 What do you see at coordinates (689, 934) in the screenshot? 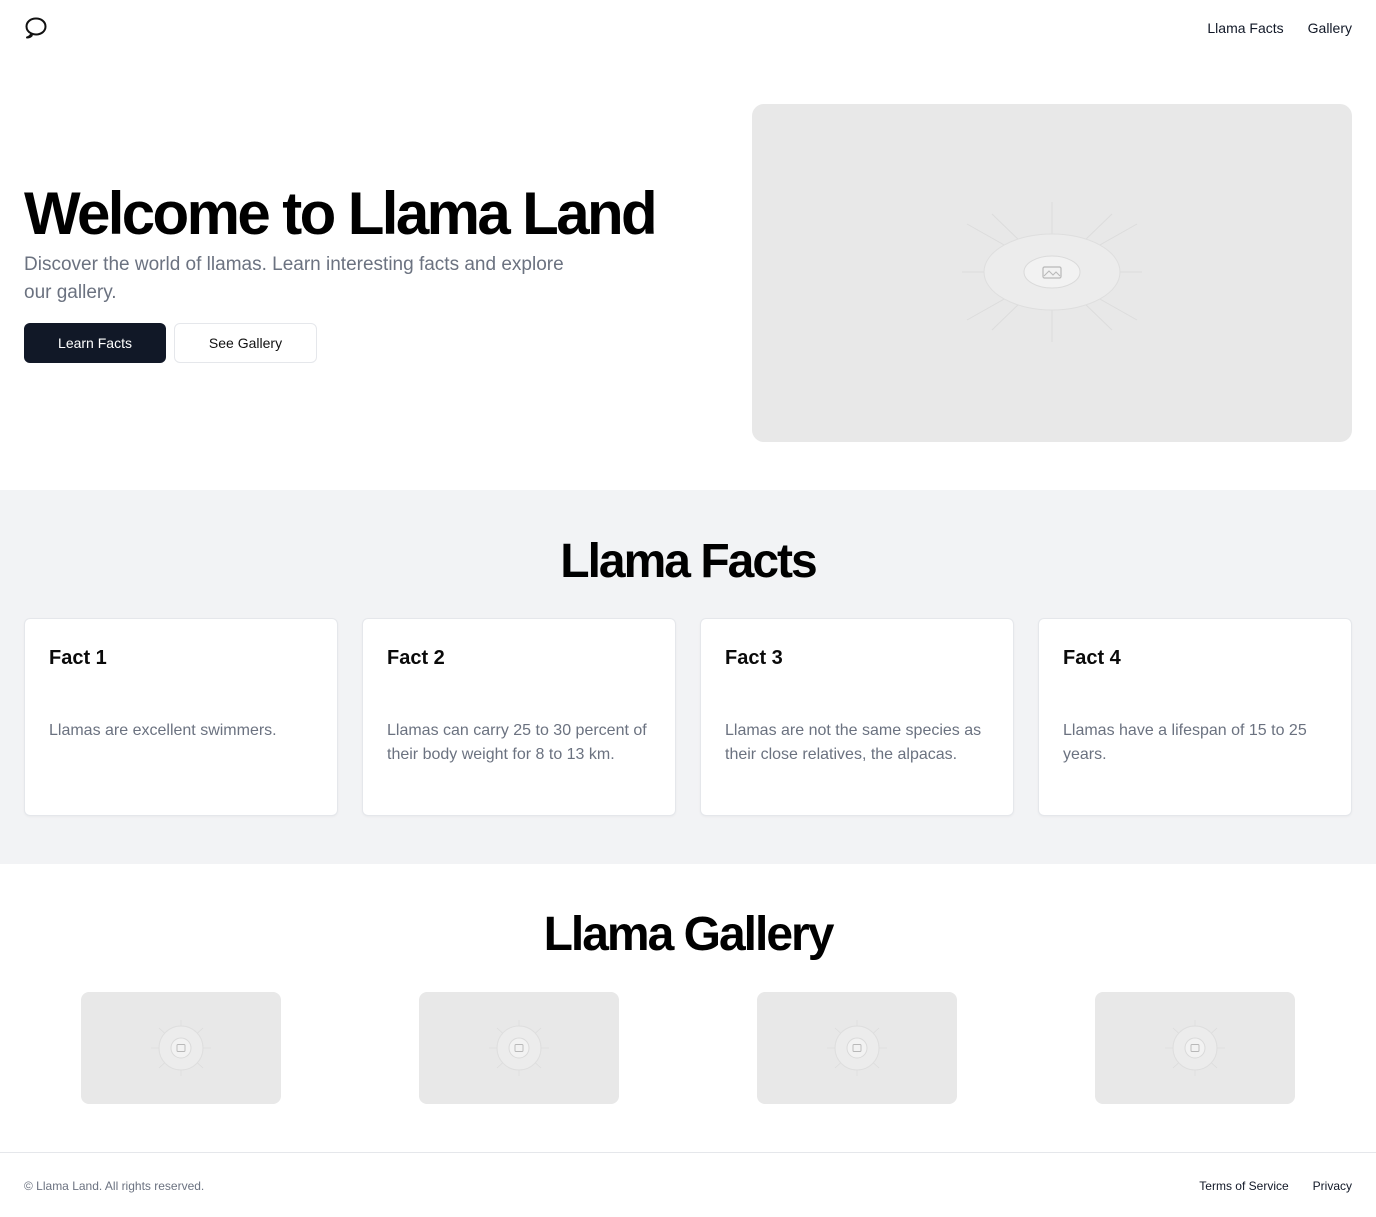
I see `gallery-section-title: Llama Gallery` at bounding box center [689, 934].